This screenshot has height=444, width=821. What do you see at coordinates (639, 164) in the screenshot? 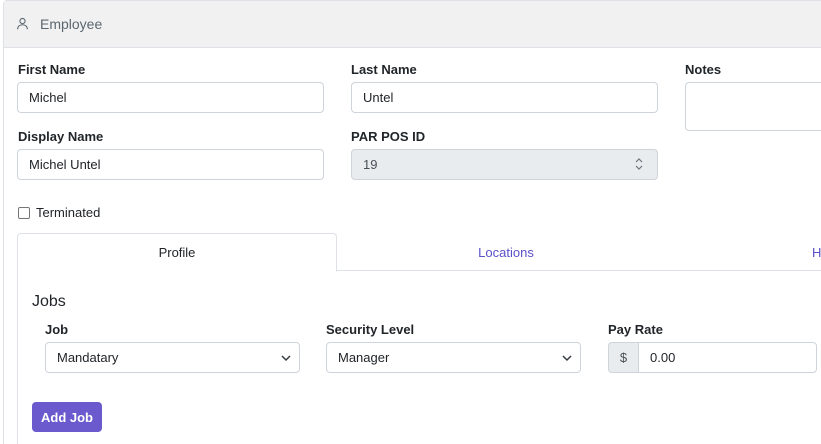
I see `spinner-arrows-icon` at bounding box center [639, 164].